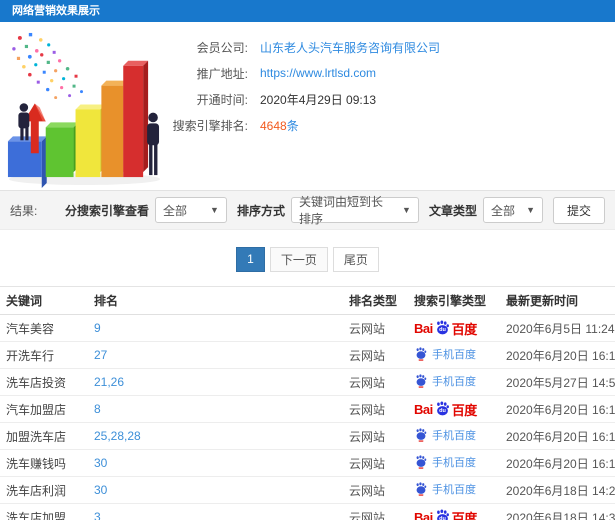  I want to click on company-info-row: 会员公司: 山东老人头汽车服务咨询有限公司, so click(385, 47).